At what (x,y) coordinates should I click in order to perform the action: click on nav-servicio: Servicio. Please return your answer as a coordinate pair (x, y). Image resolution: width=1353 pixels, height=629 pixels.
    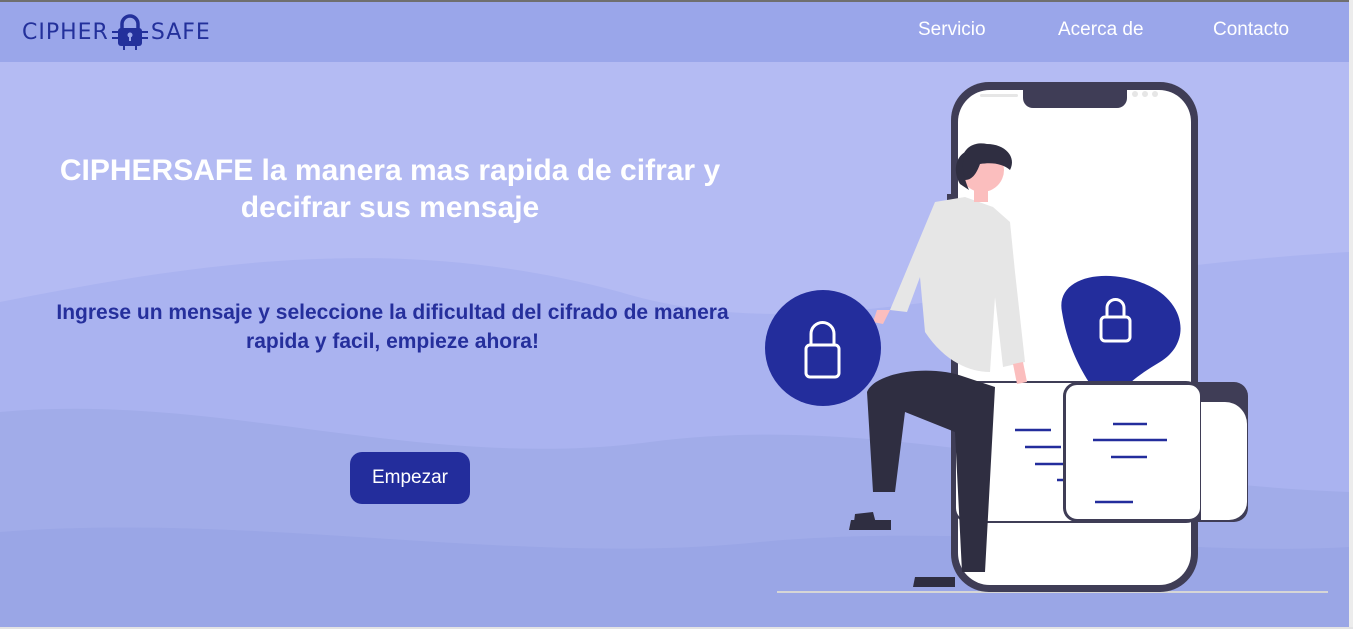
    Looking at the image, I should click on (952, 30).